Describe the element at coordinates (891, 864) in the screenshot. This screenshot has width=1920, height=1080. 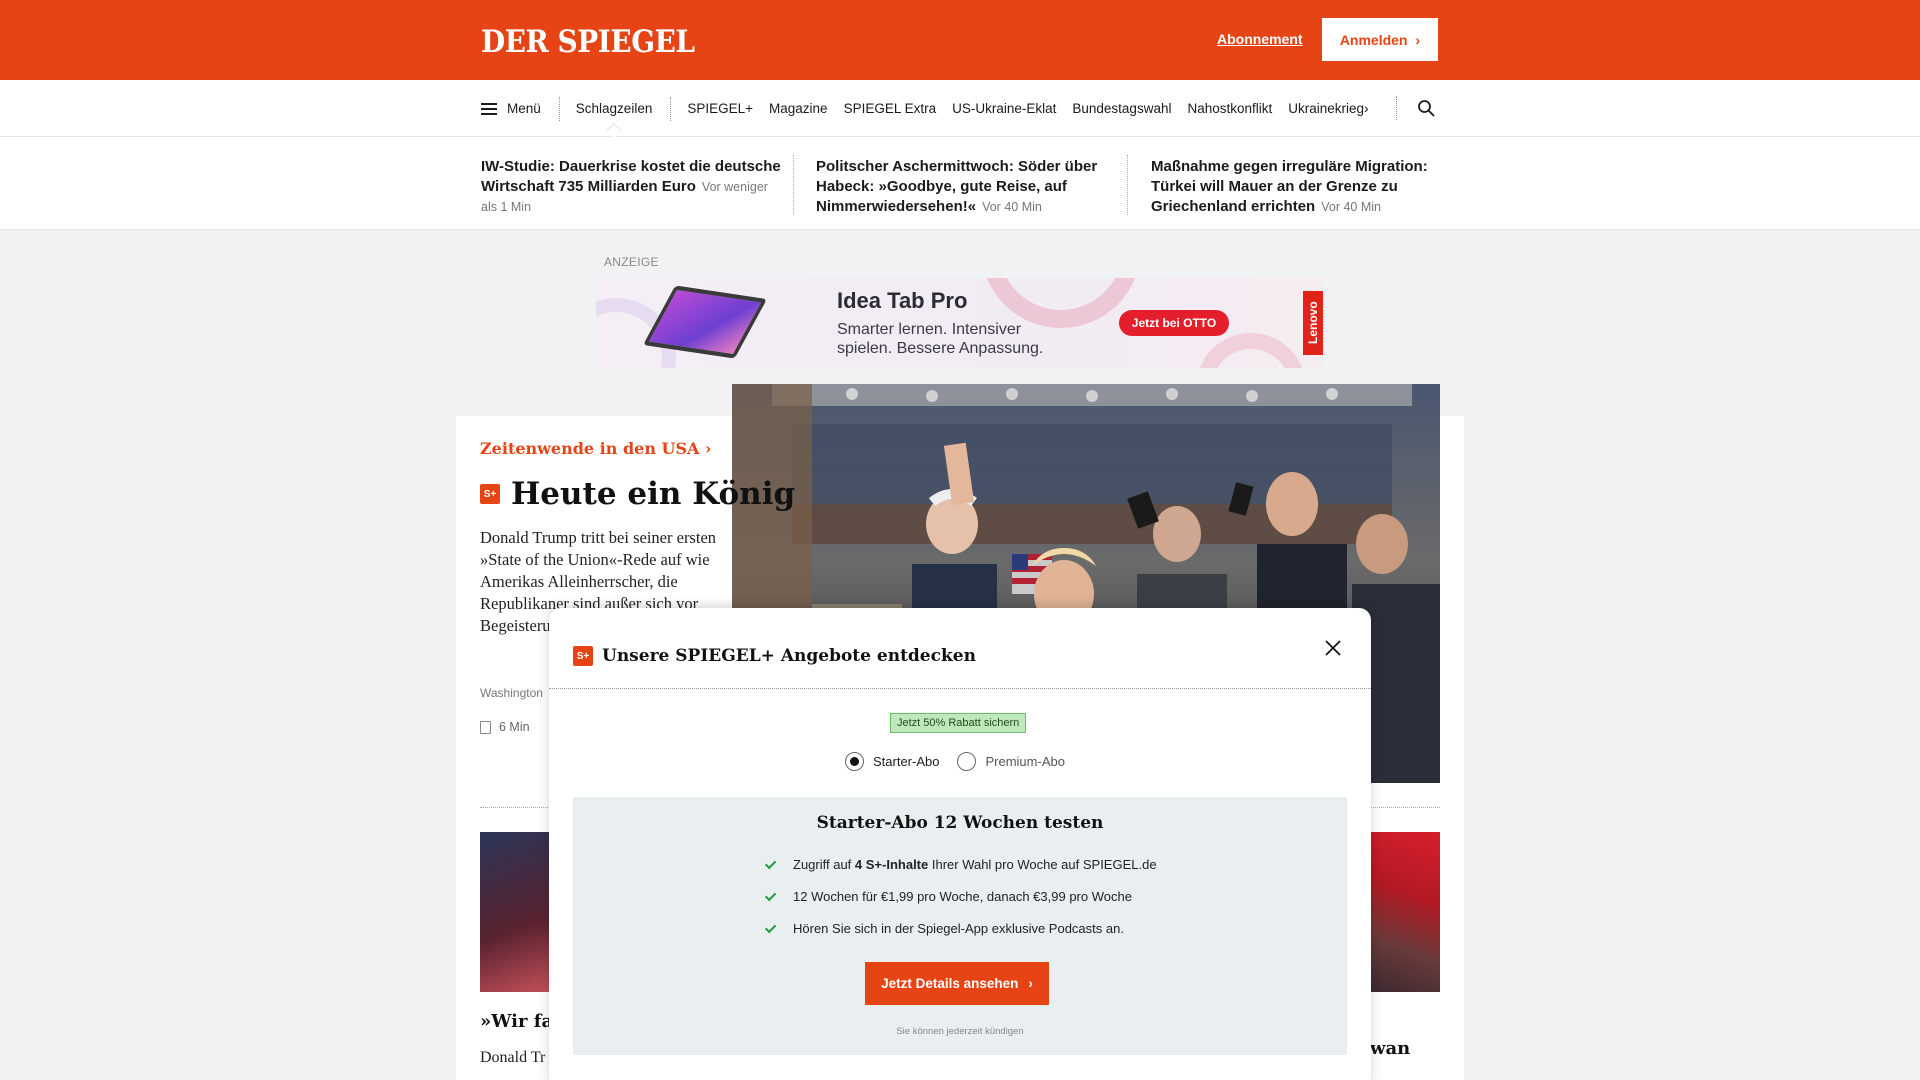
I see `feature-text-bold: 4 S+-Inhalte` at that location.